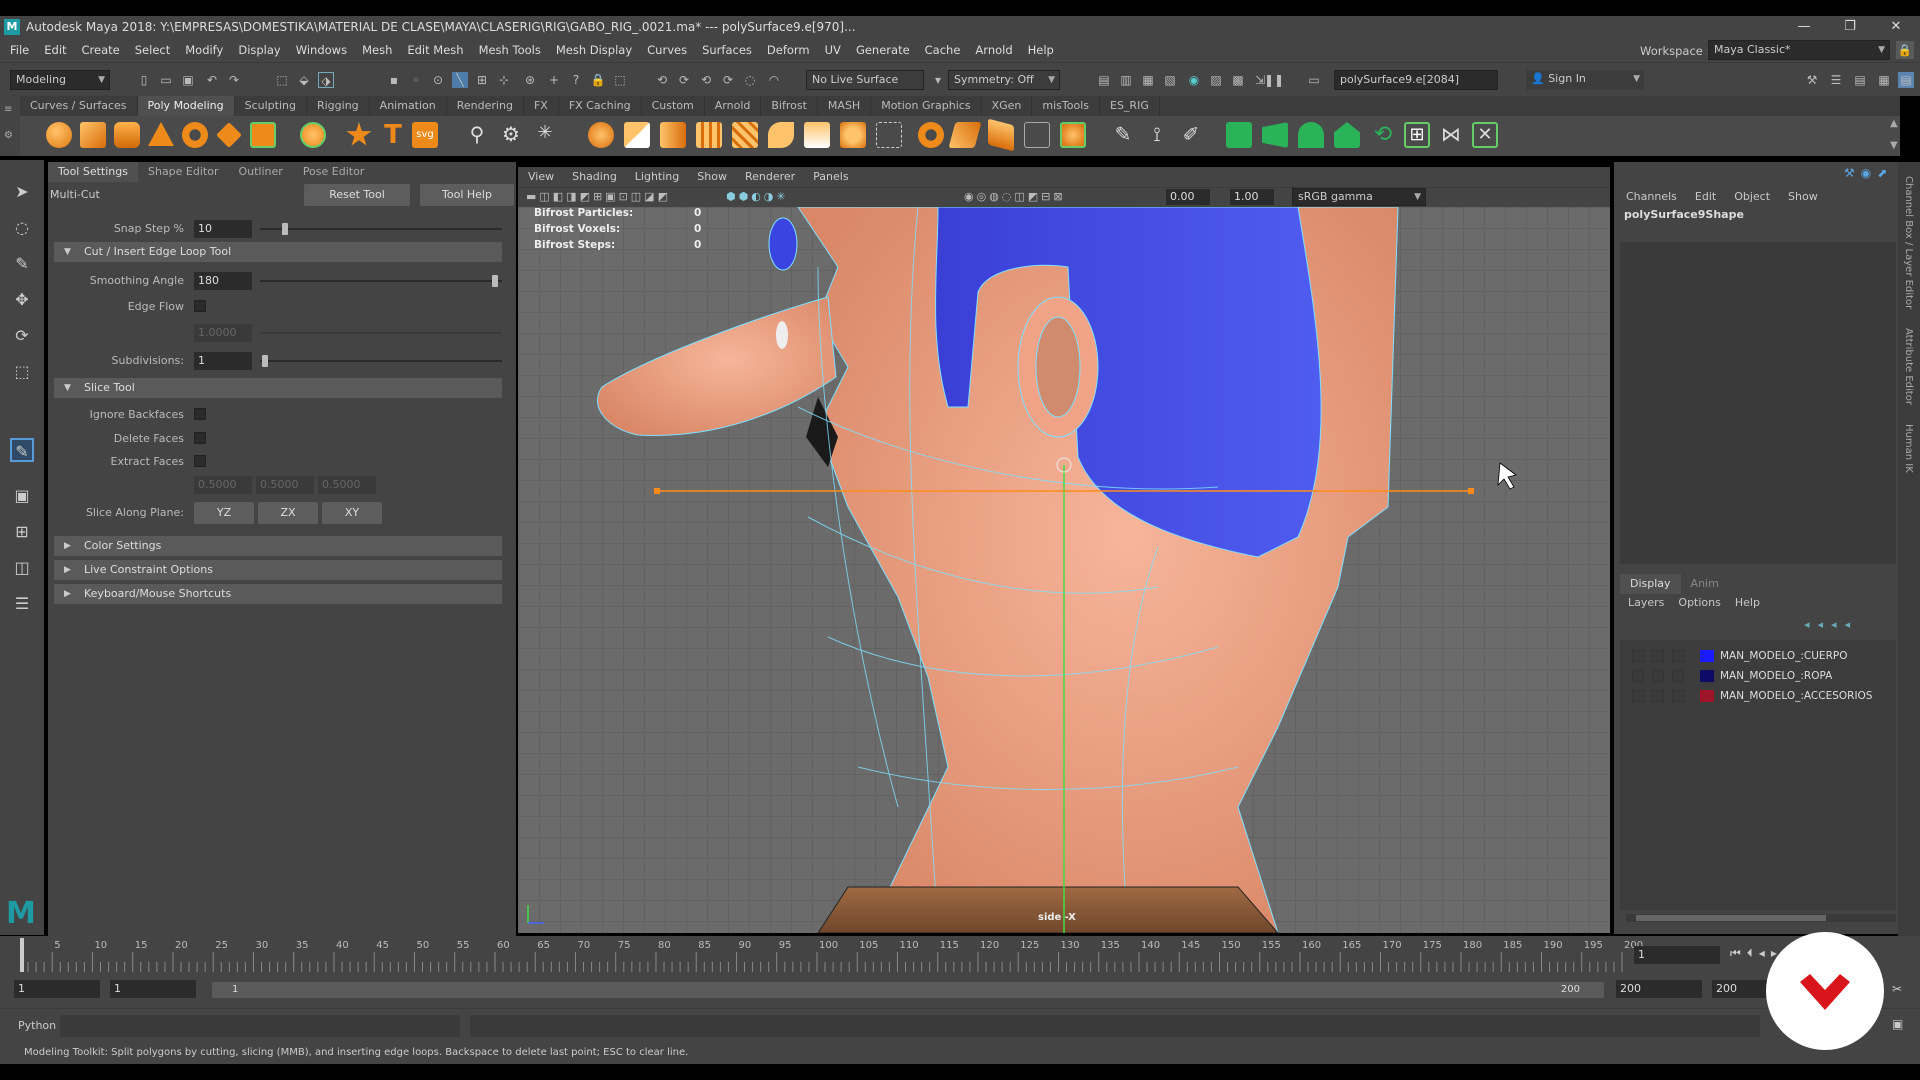 The image size is (1920, 1080). What do you see at coordinates (1705, 196) in the screenshot?
I see `channel-menu-edit: Edit` at bounding box center [1705, 196].